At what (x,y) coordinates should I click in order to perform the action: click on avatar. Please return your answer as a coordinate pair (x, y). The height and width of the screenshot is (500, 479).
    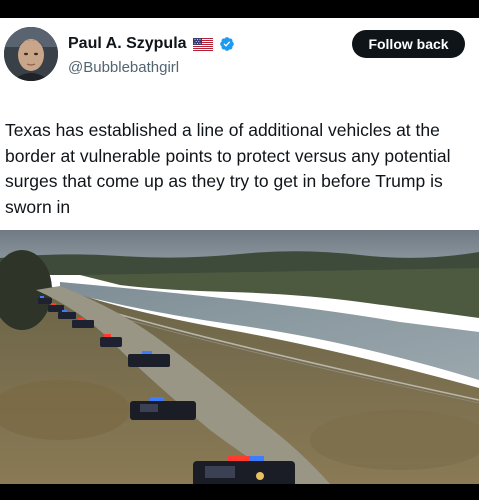
    Looking at the image, I should click on (31, 54).